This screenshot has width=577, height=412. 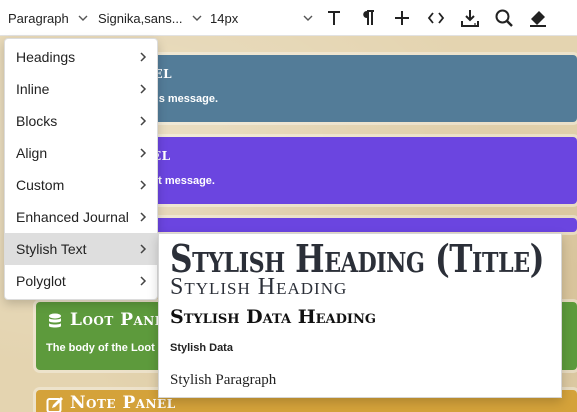 What do you see at coordinates (54, 404) in the screenshot?
I see `edit-icon` at bounding box center [54, 404].